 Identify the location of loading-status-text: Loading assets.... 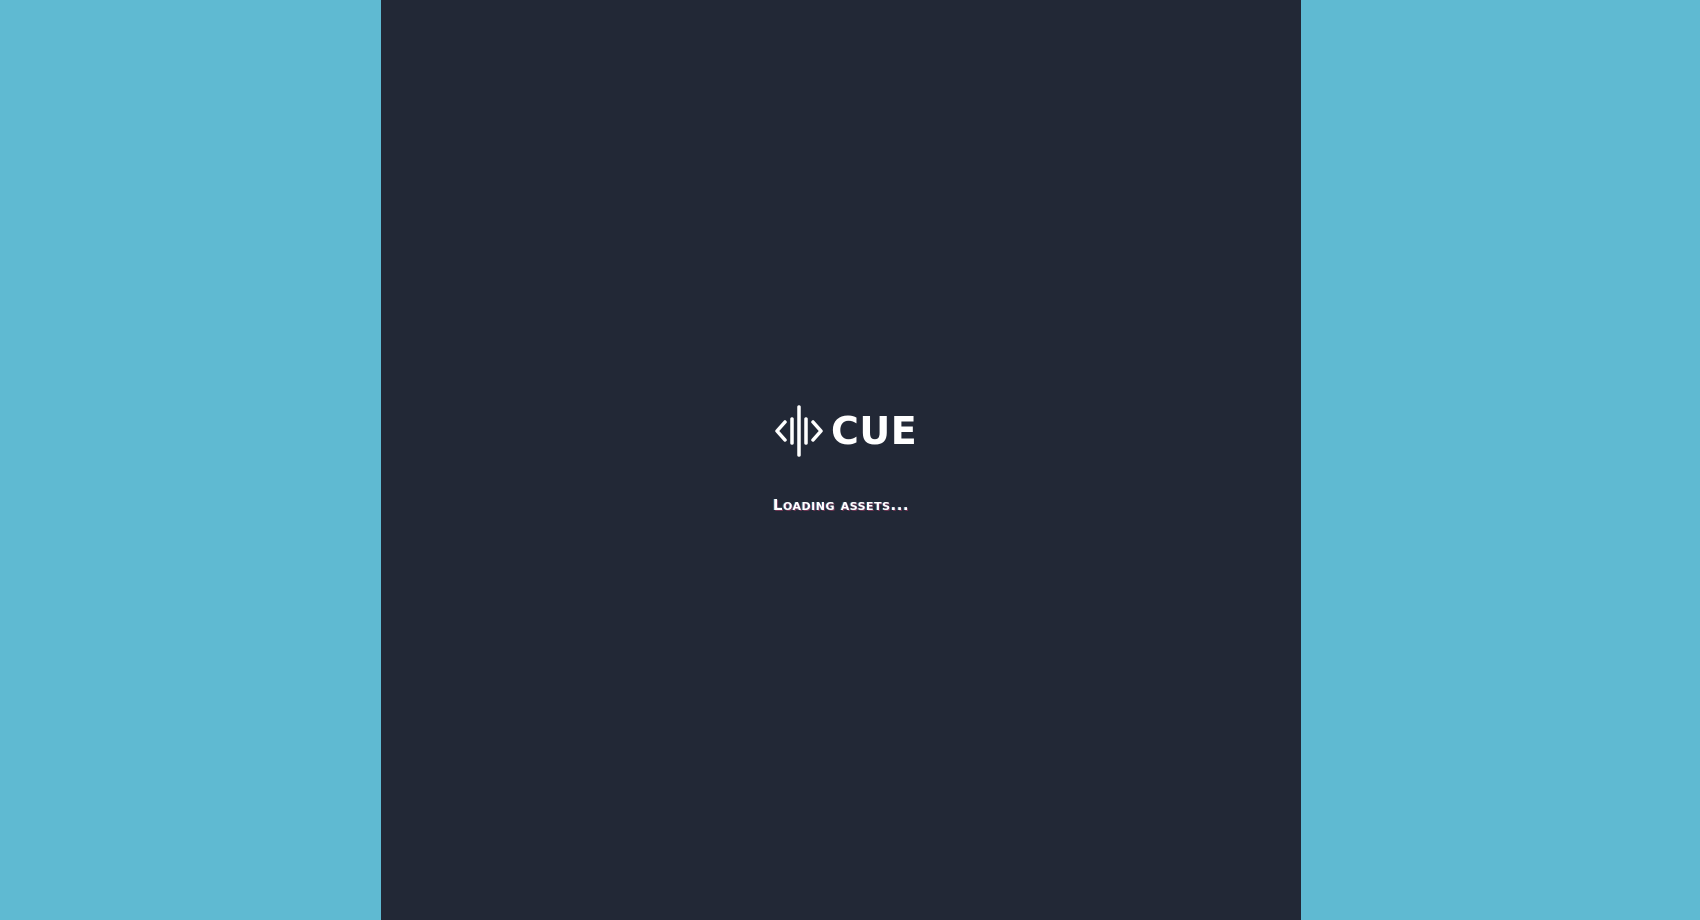
(841, 505).